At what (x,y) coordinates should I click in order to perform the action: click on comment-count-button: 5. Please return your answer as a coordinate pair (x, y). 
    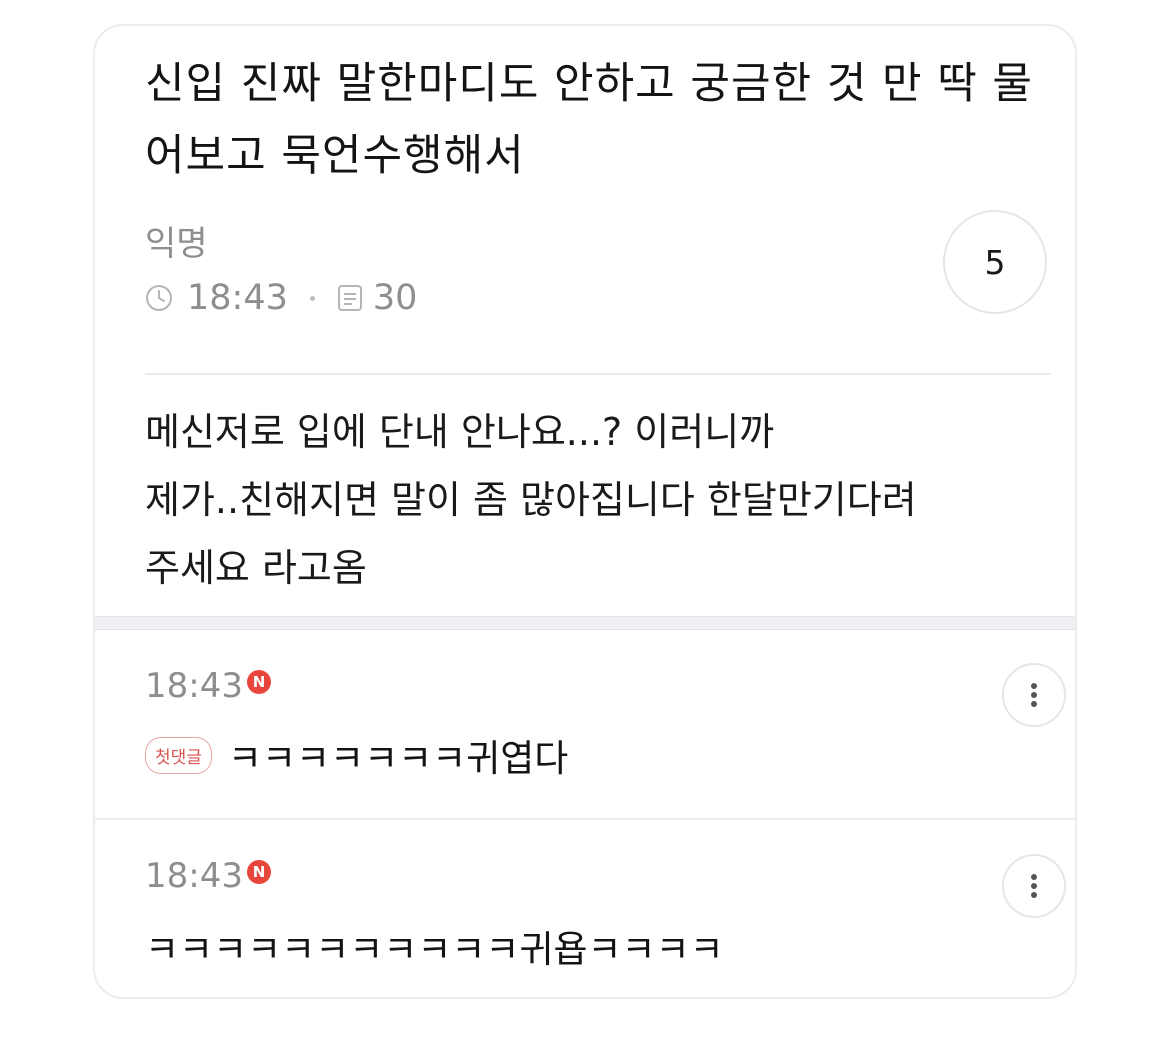
    Looking at the image, I should click on (995, 262).